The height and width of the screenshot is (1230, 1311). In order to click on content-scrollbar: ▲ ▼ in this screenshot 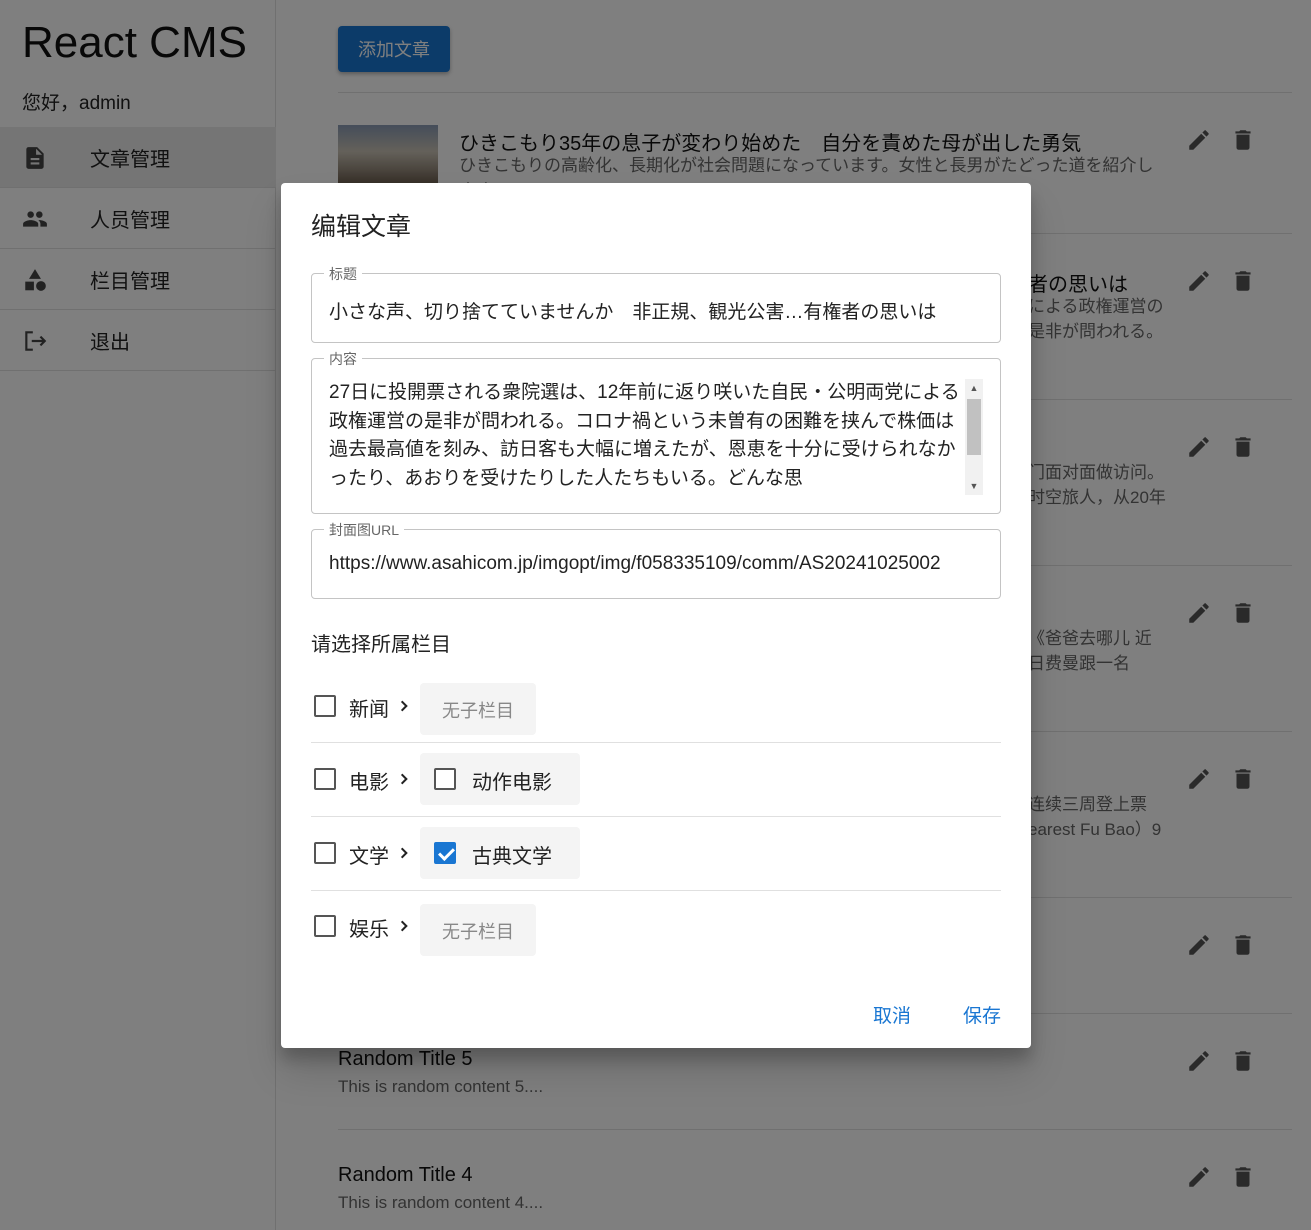, I will do `click(974, 437)`.